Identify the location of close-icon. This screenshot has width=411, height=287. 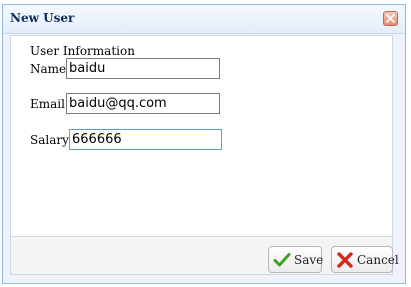
(390, 18).